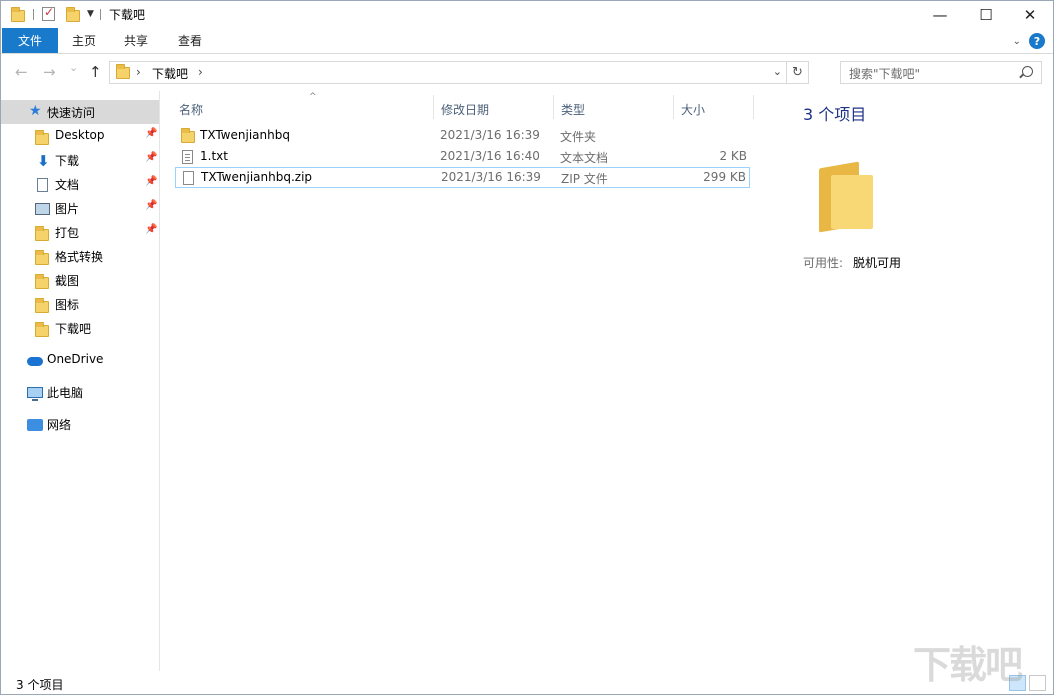 The image size is (1054, 695). What do you see at coordinates (614, 107) in the screenshot?
I see `column-header-type: 类型` at bounding box center [614, 107].